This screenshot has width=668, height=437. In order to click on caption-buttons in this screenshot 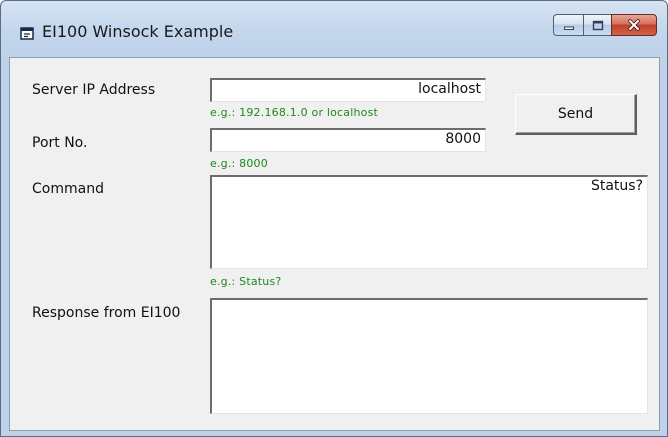, I will do `click(605, 25)`.